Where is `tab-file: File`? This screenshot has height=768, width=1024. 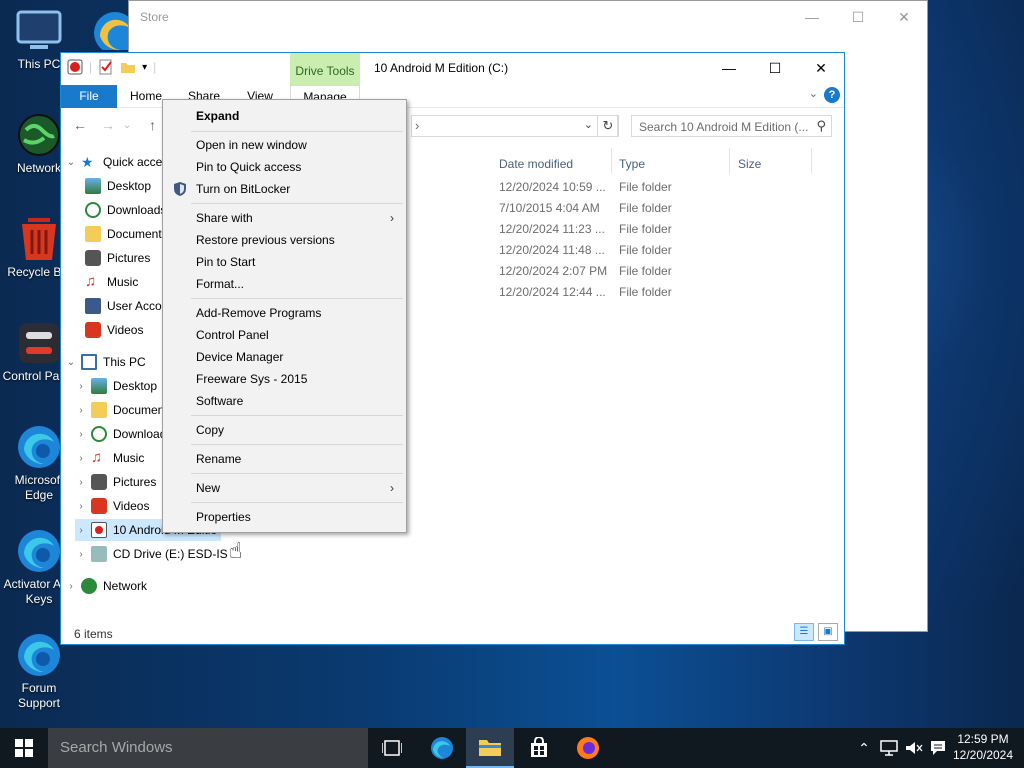
tab-file: File is located at coordinates (89, 96).